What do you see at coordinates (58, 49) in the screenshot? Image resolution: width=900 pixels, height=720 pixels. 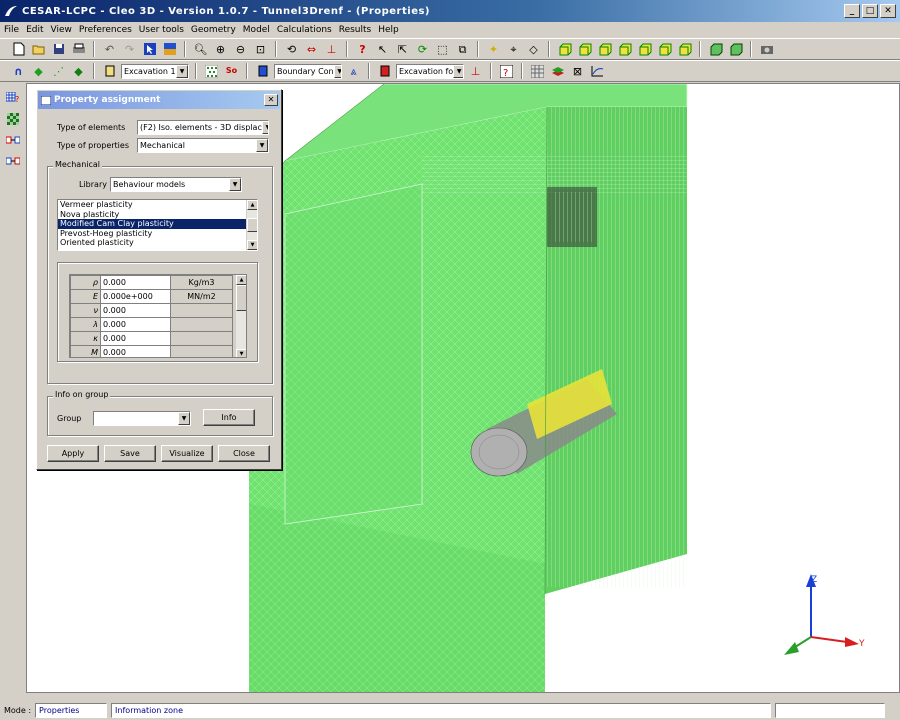 I see `save-icon` at bounding box center [58, 49].